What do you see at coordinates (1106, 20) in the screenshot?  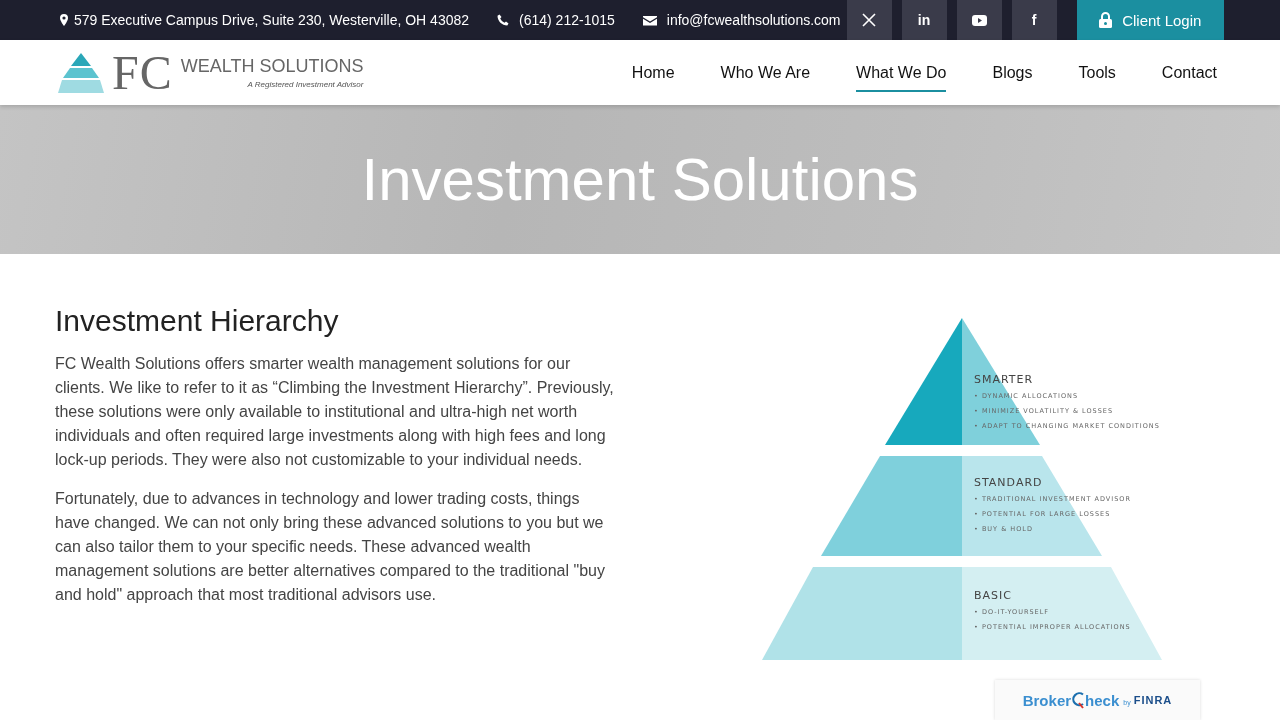 I see `lock-icon` at bounding box center [1106, 20].